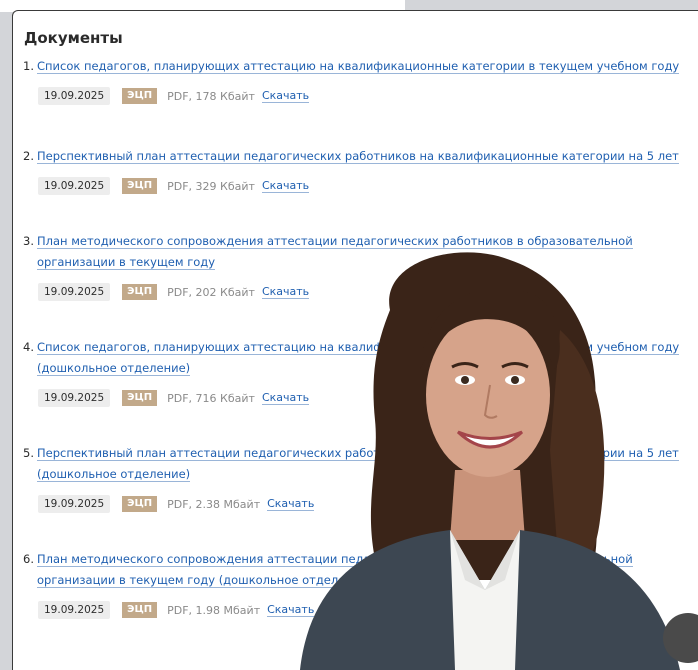  Describe the element at coordinates (28, 156) in the screenshot. I see `document-number: 2.` at that location.